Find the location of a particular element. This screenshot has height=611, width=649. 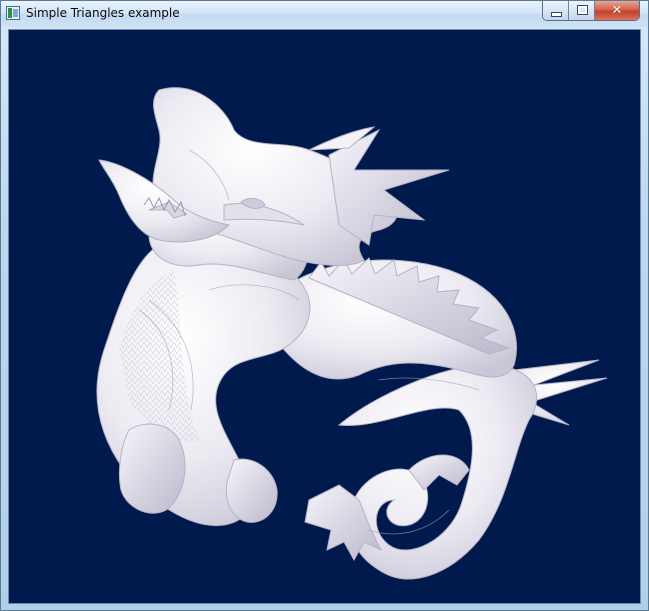

close-button: ✕ is located at coordinates (617, 10).